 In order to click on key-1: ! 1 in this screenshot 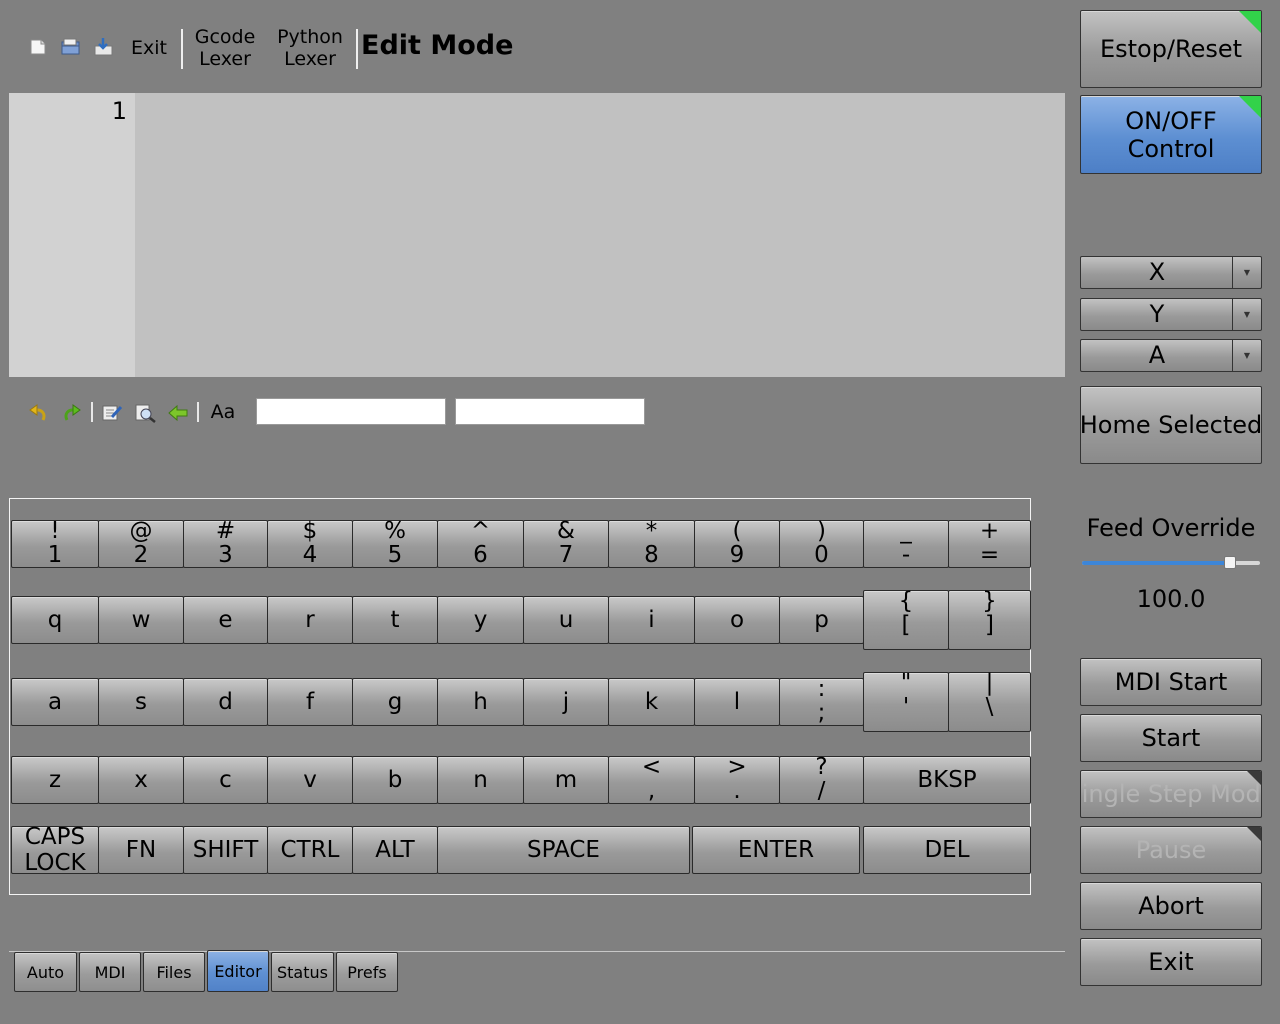, I will do `click(55, 543)`.